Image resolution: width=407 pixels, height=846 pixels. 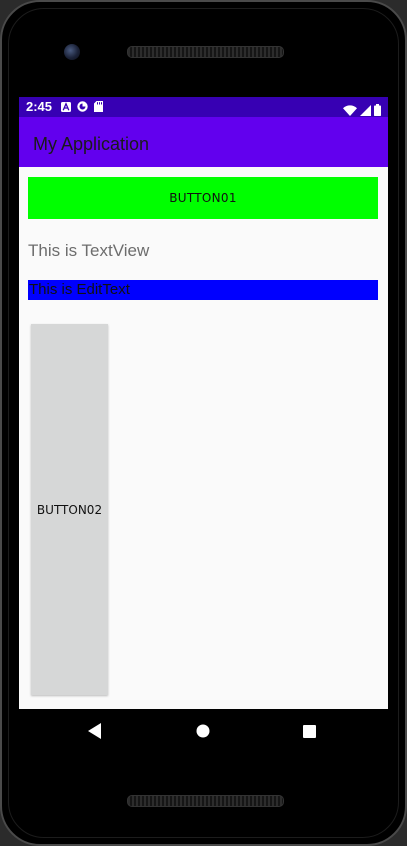 I want to click on recents-icon, so click(x=309, y=731).